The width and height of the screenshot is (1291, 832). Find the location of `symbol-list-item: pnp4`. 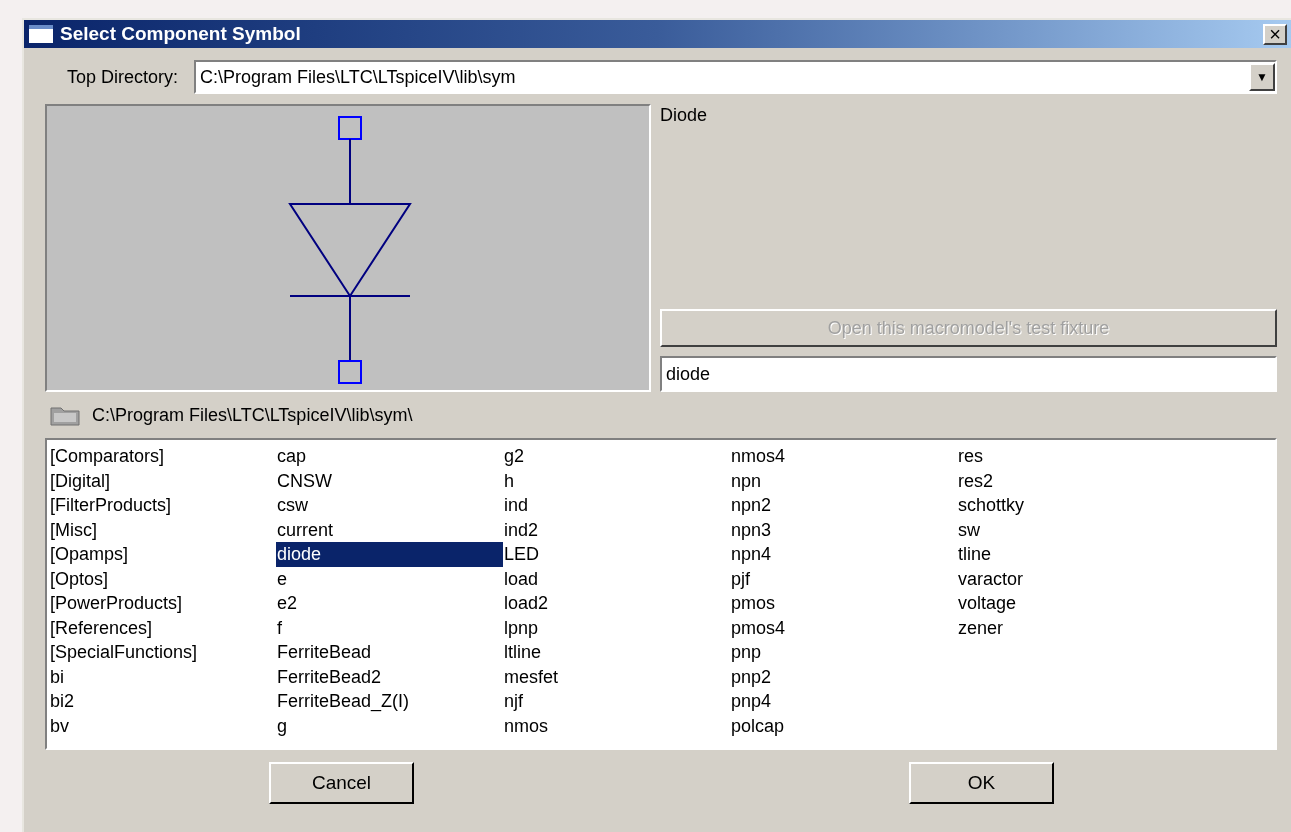

symbol-list-item: pnp4 is located at coordinates (843, 701).